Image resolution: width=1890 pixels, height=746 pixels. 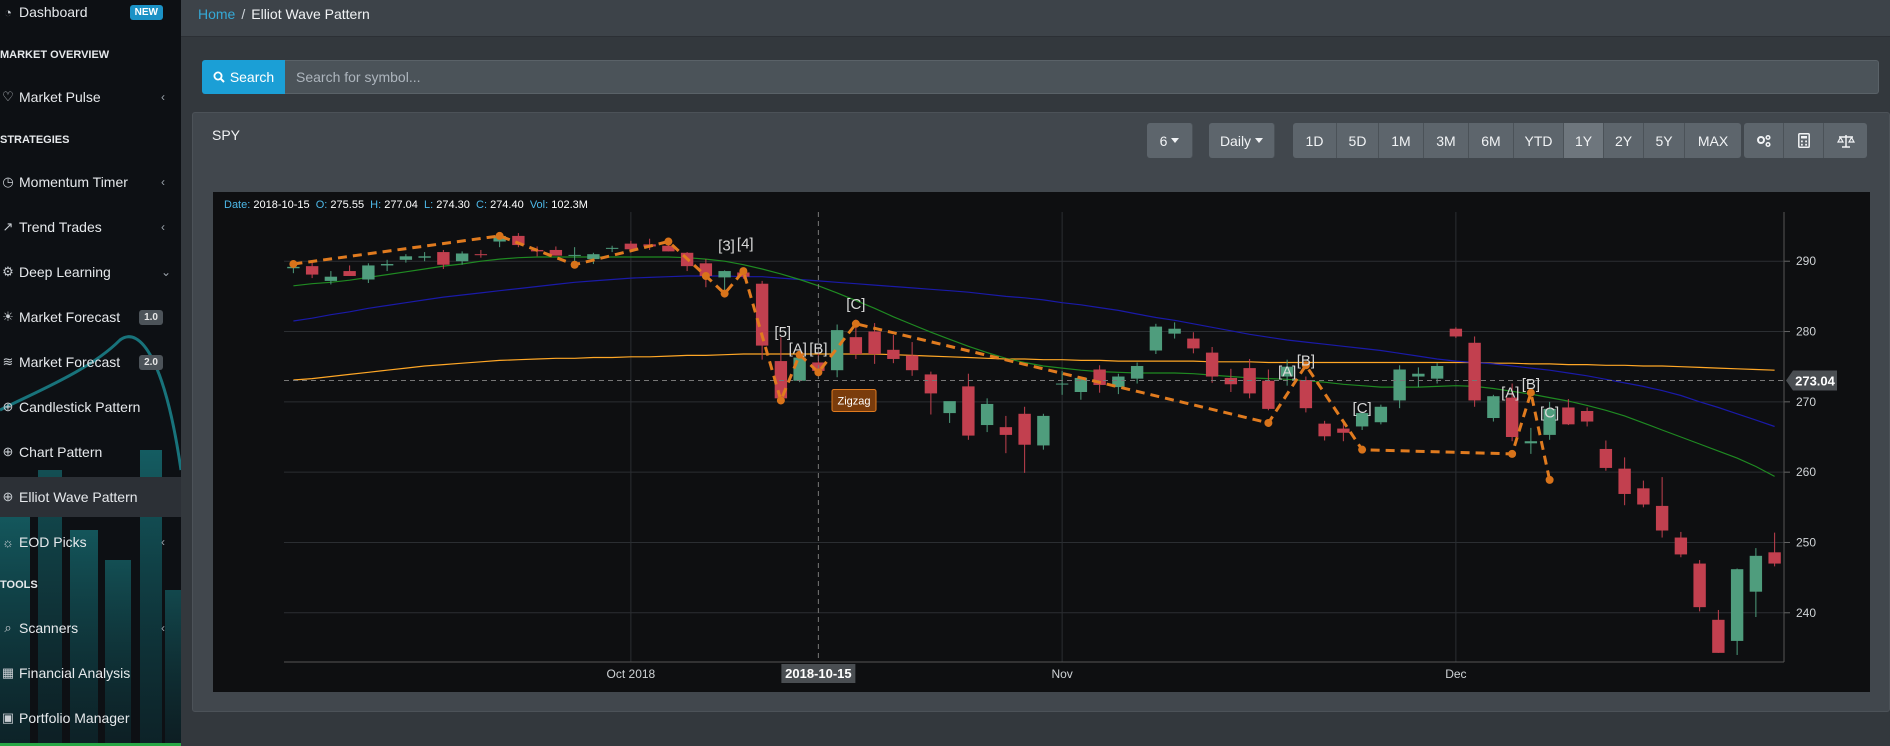 I want to click on bulb-icon: ☀, so click(x=8, y=316).